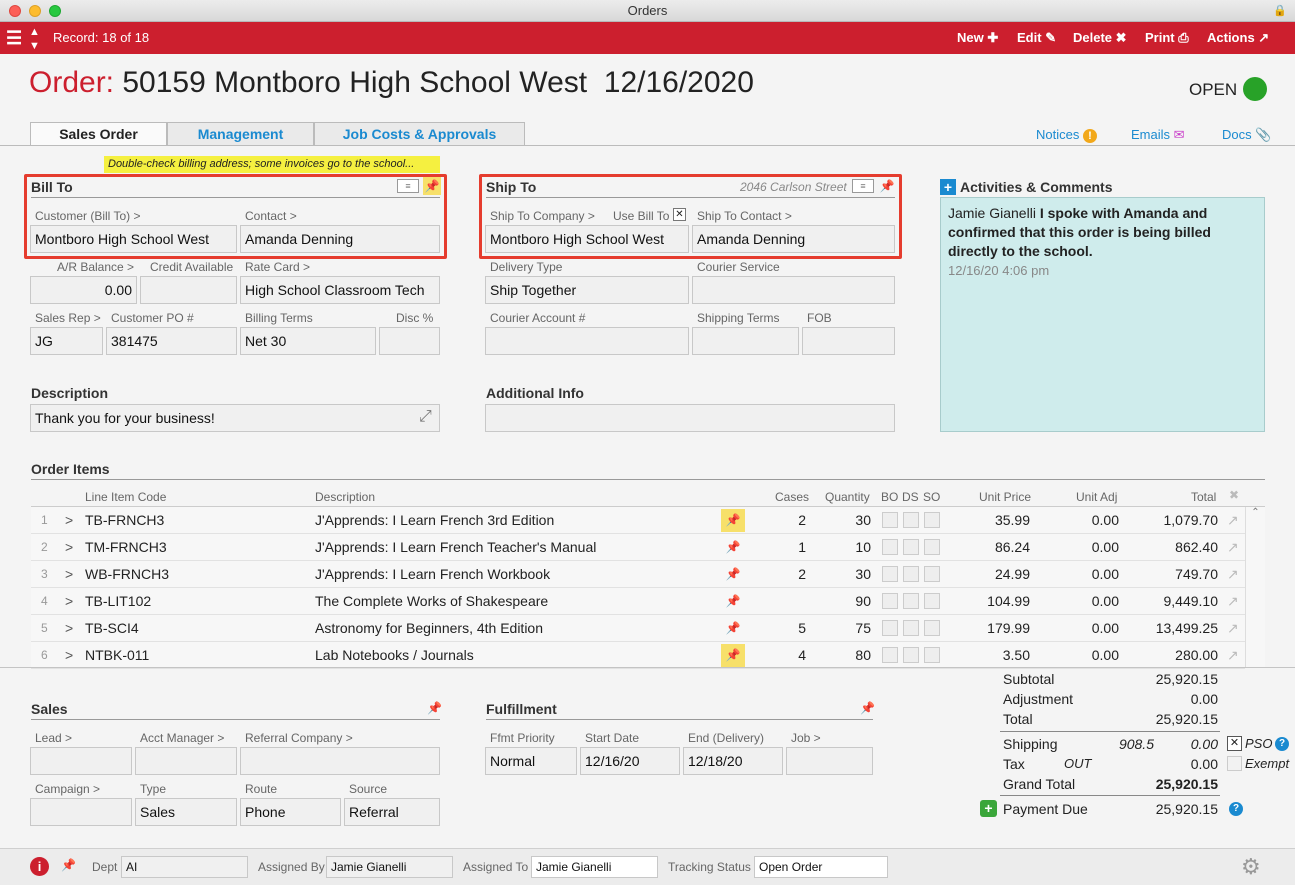  I want to click on additional-info-field, so click(690, 418).